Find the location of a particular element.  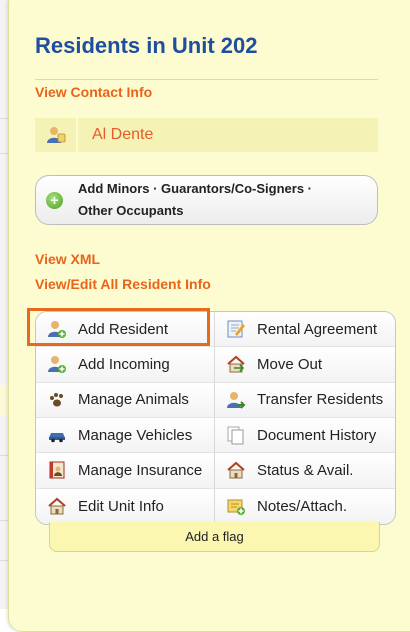

document-history-label: Document History is located at coordinates (317, 435).